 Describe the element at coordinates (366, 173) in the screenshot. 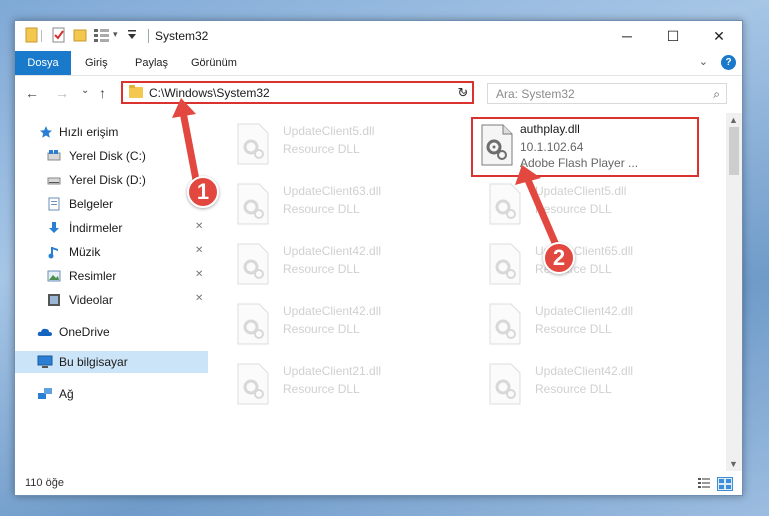

I see `annotation-arrows` at that location.